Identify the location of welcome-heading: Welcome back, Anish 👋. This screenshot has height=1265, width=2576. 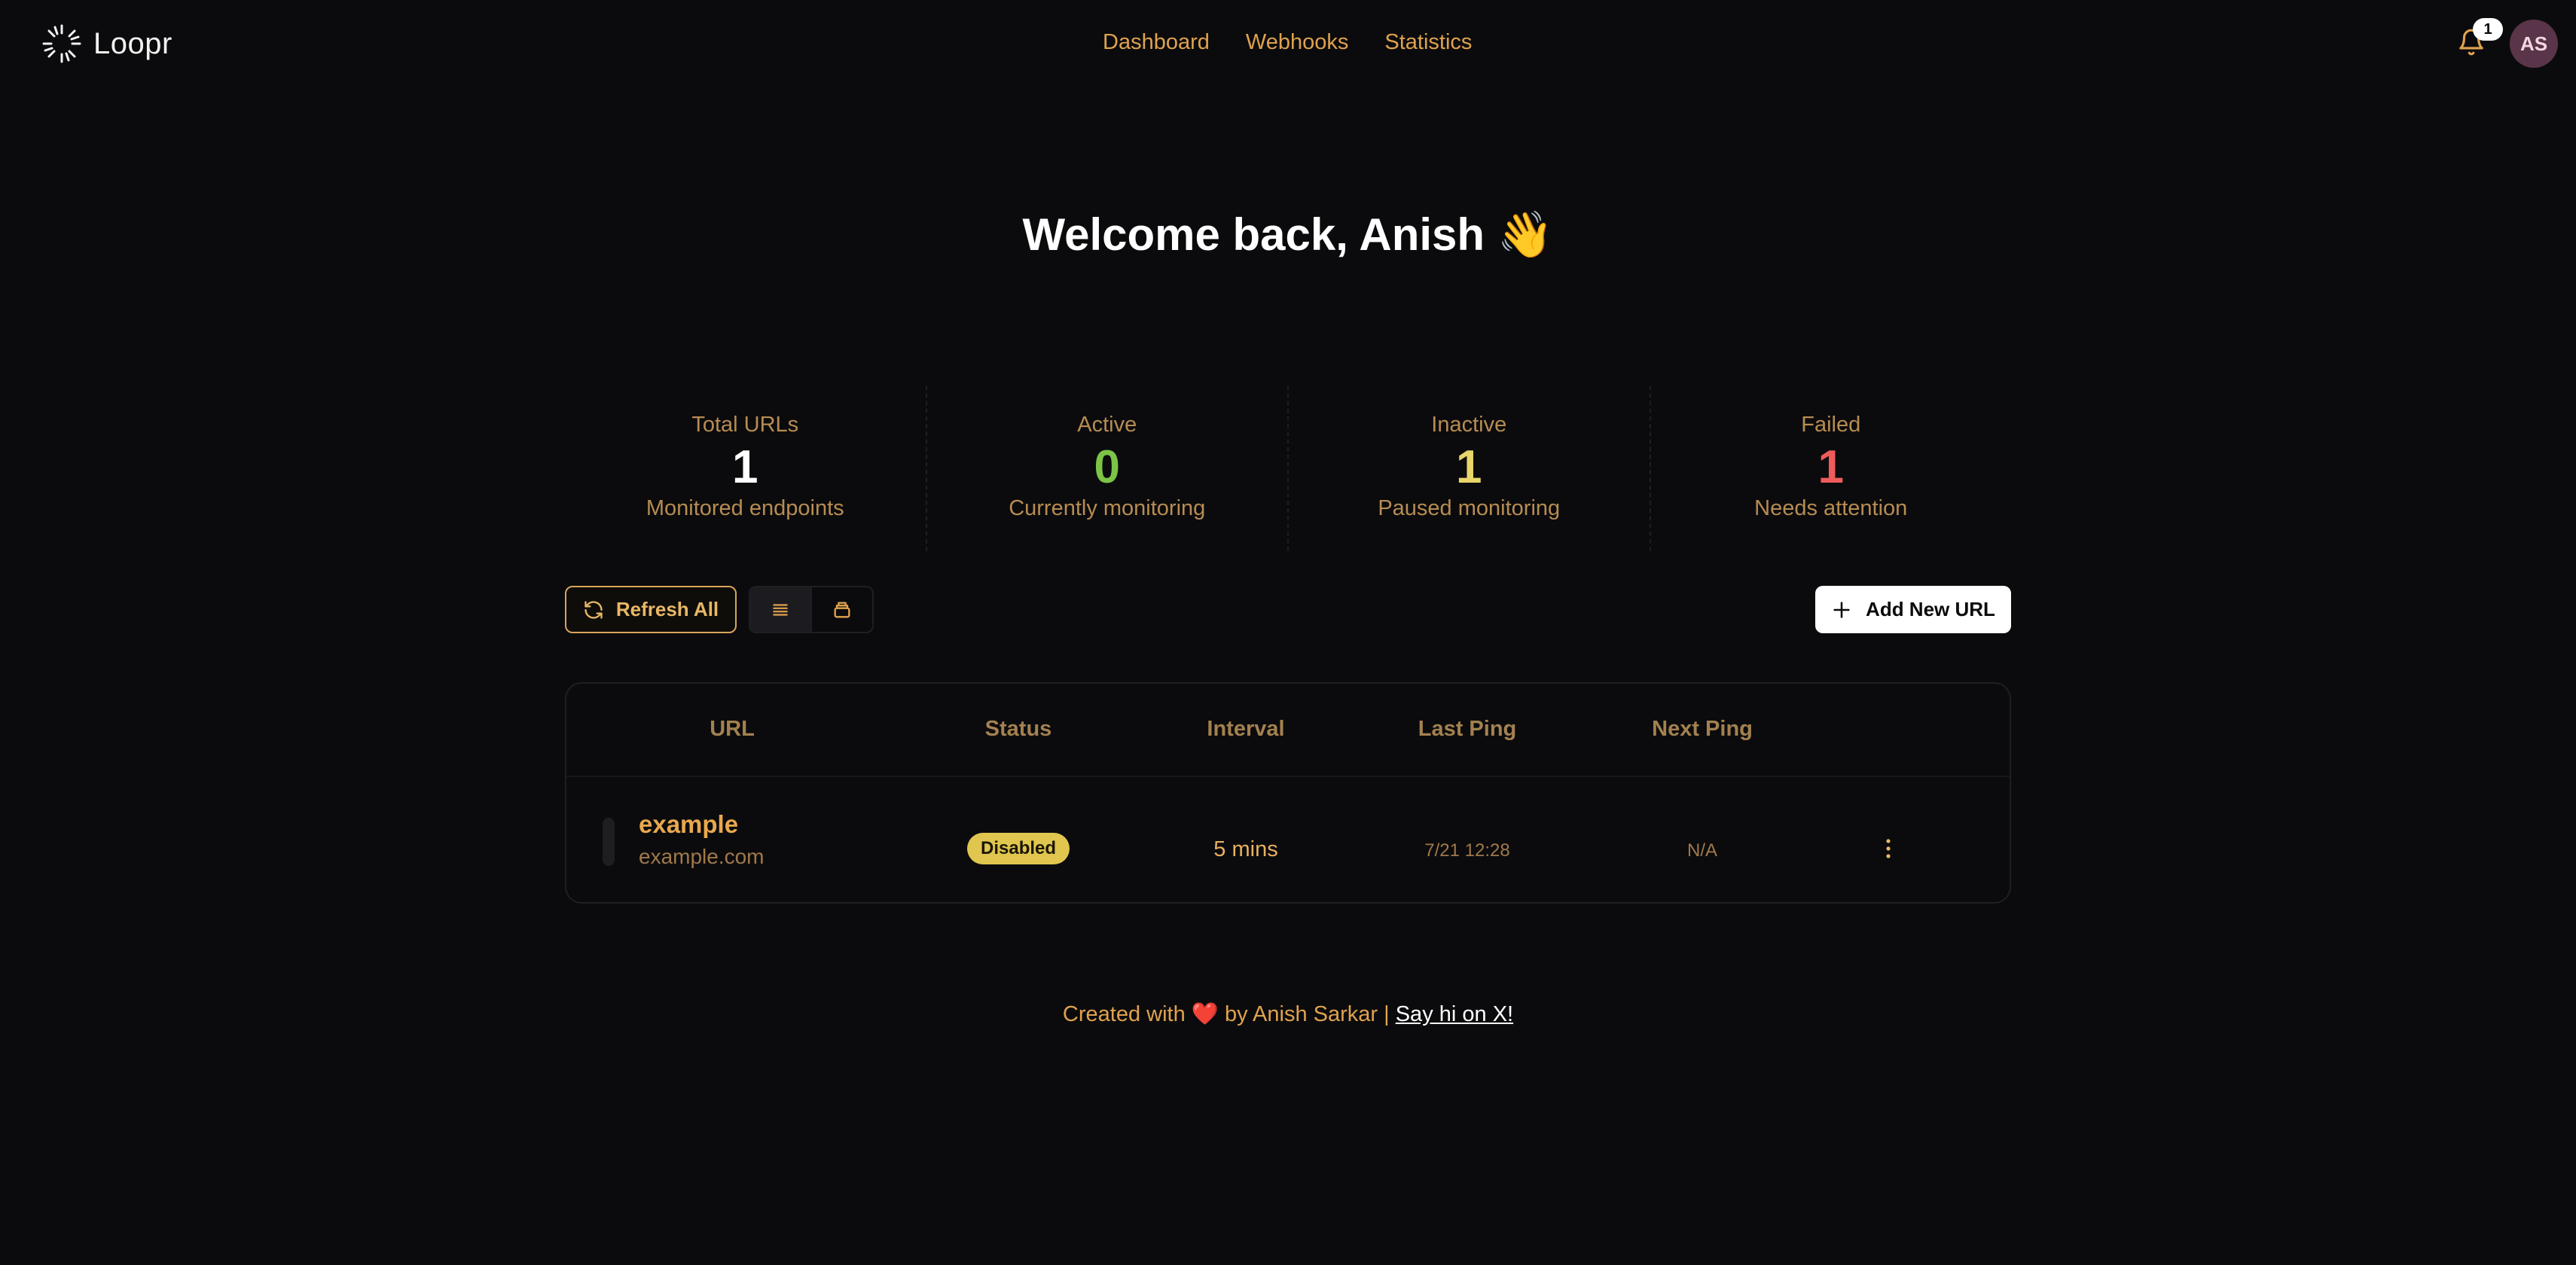
(1288, 234).